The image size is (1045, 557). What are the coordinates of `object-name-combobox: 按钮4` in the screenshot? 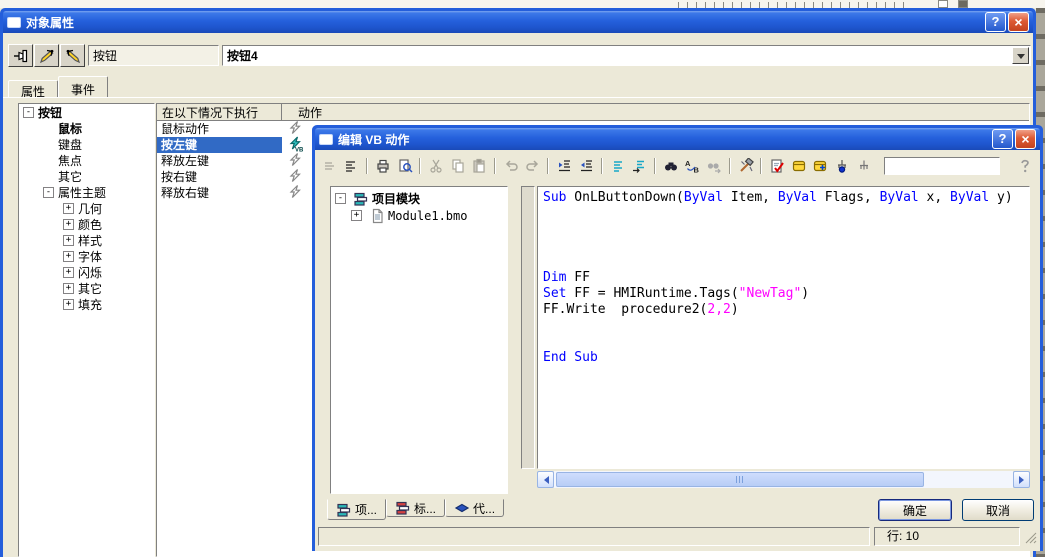 It's located at (626, 55).